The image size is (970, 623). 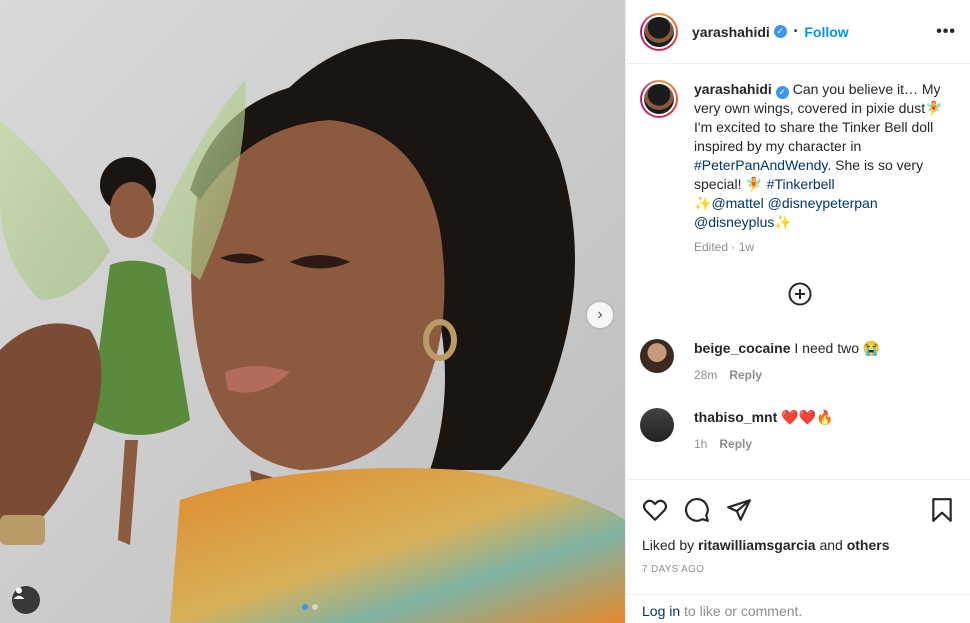 I want to click on comment-item: thabiso_mnt ❤️❤️🔥 1h Reply, so click(x=736, y=431).